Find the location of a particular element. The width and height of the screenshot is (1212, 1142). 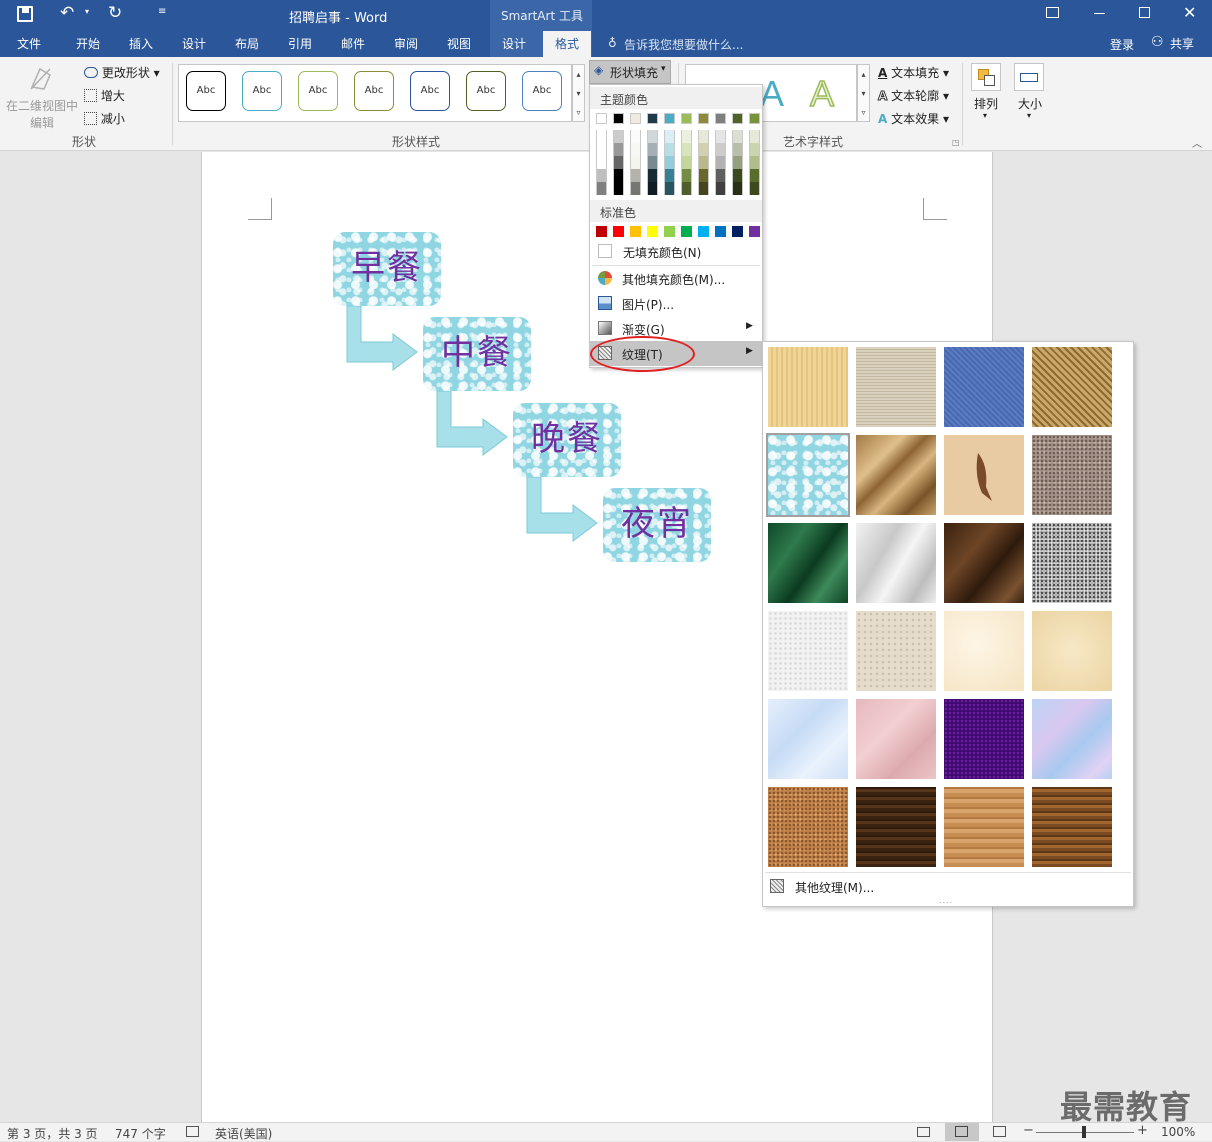

tab-references: 引用 is located at coordinates (300, 43).